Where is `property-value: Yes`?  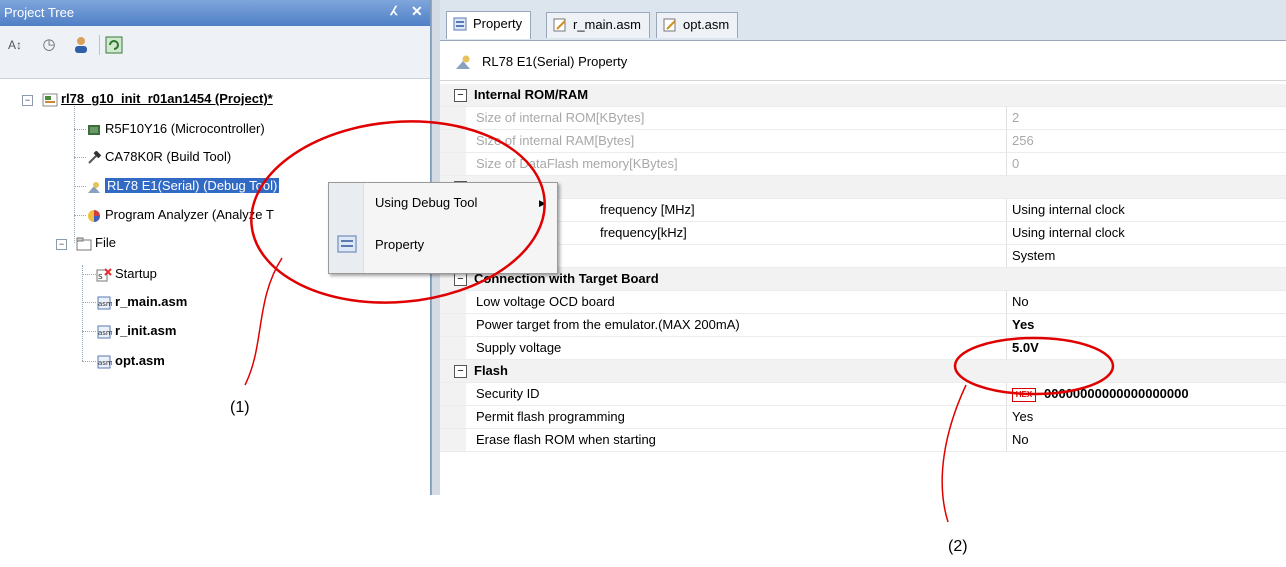 property-value: Yes is located at coordinates (1023, 416).